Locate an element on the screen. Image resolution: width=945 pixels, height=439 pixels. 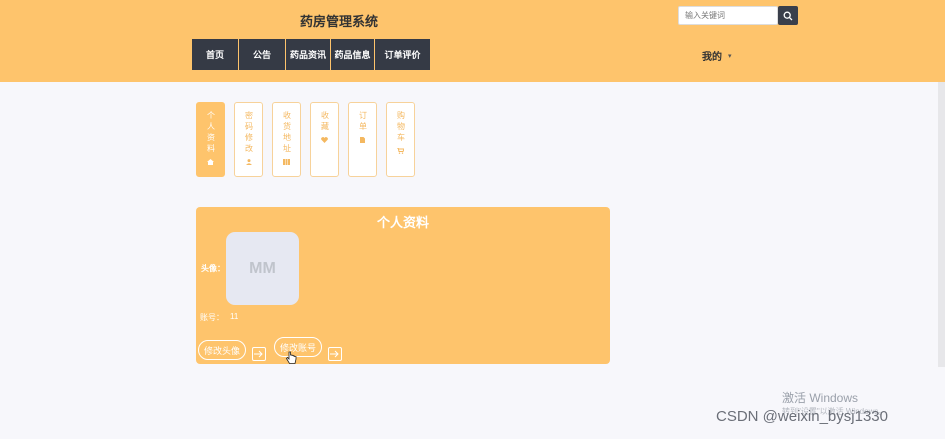
tab-favorites: 收藏 is located at coordinates (324, 139).